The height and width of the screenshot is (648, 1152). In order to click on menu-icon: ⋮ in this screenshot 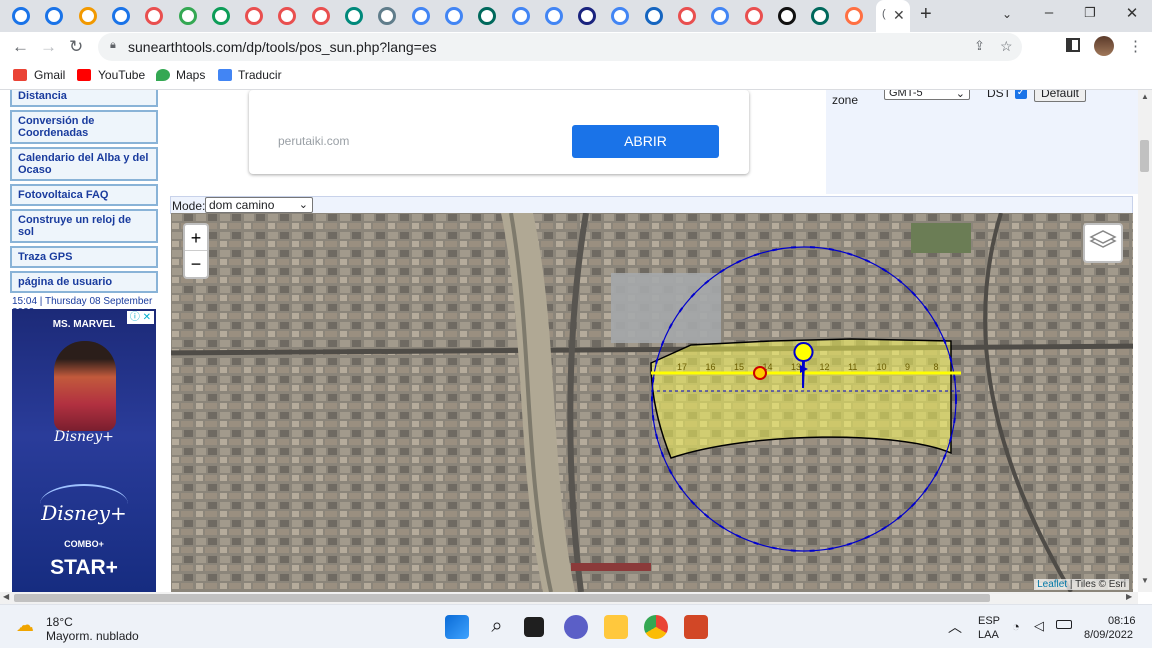, I will do `click(1135, 46)`.